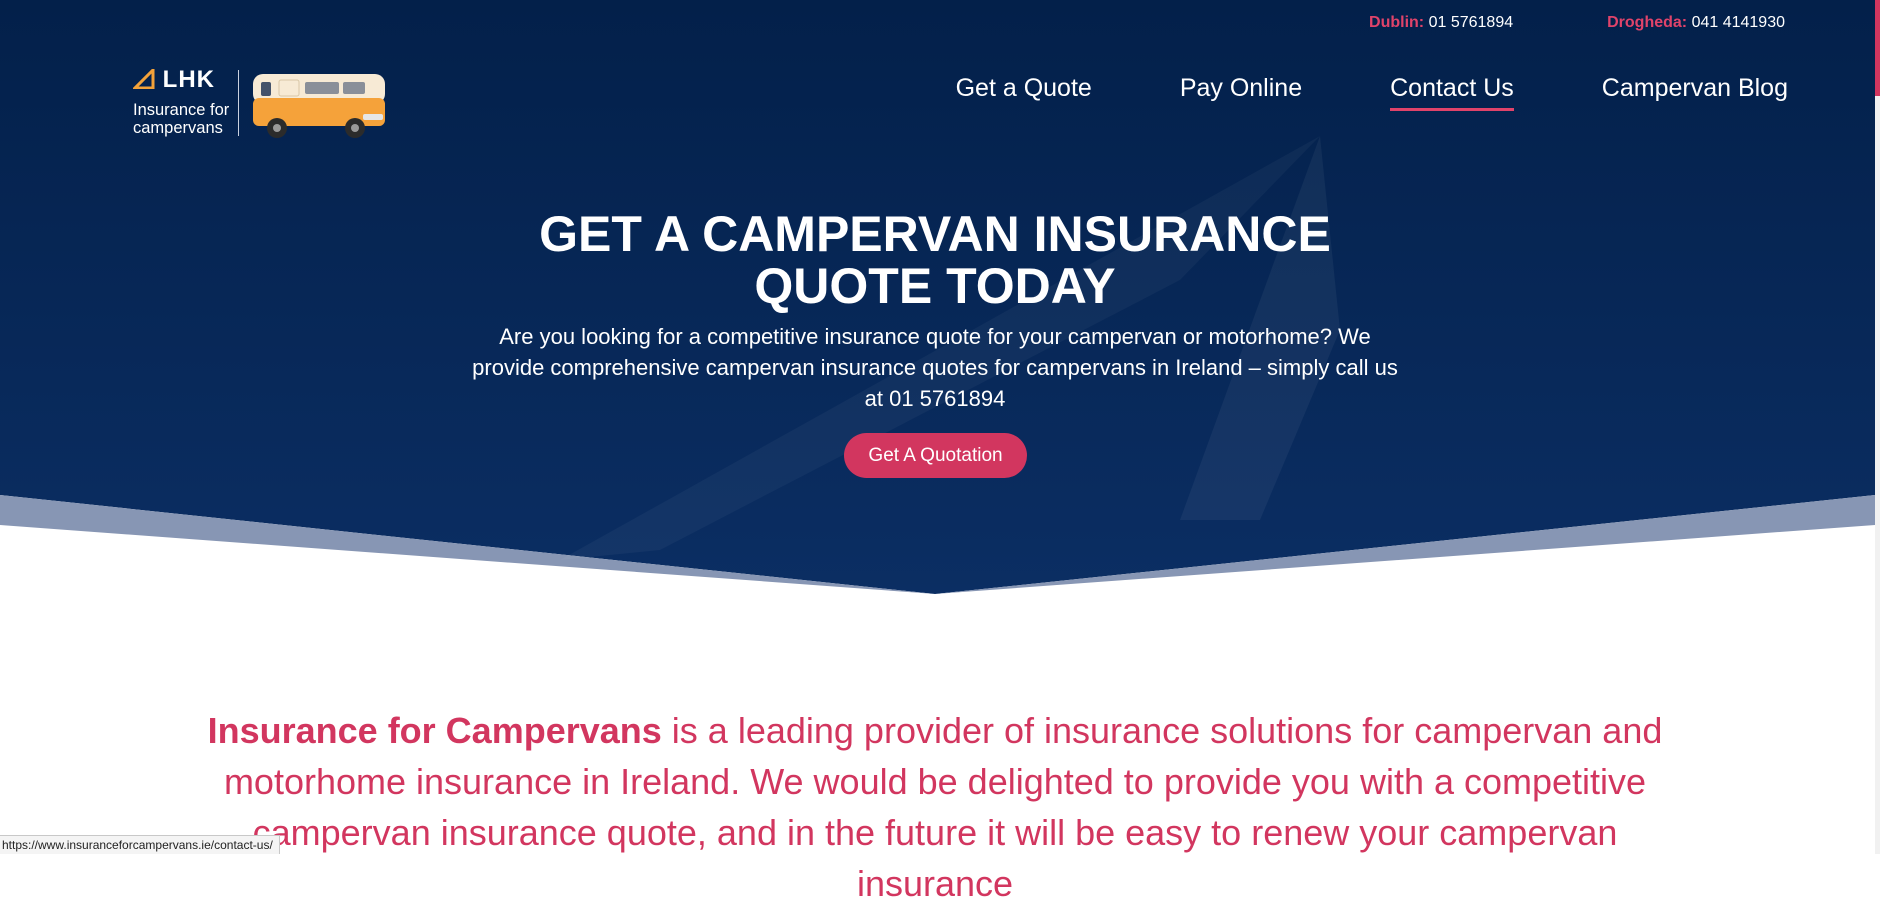  Describe the element at coordinates (434, 730) in the screenshot. I see `intro-brand: Insurance for Campervans` at that location.